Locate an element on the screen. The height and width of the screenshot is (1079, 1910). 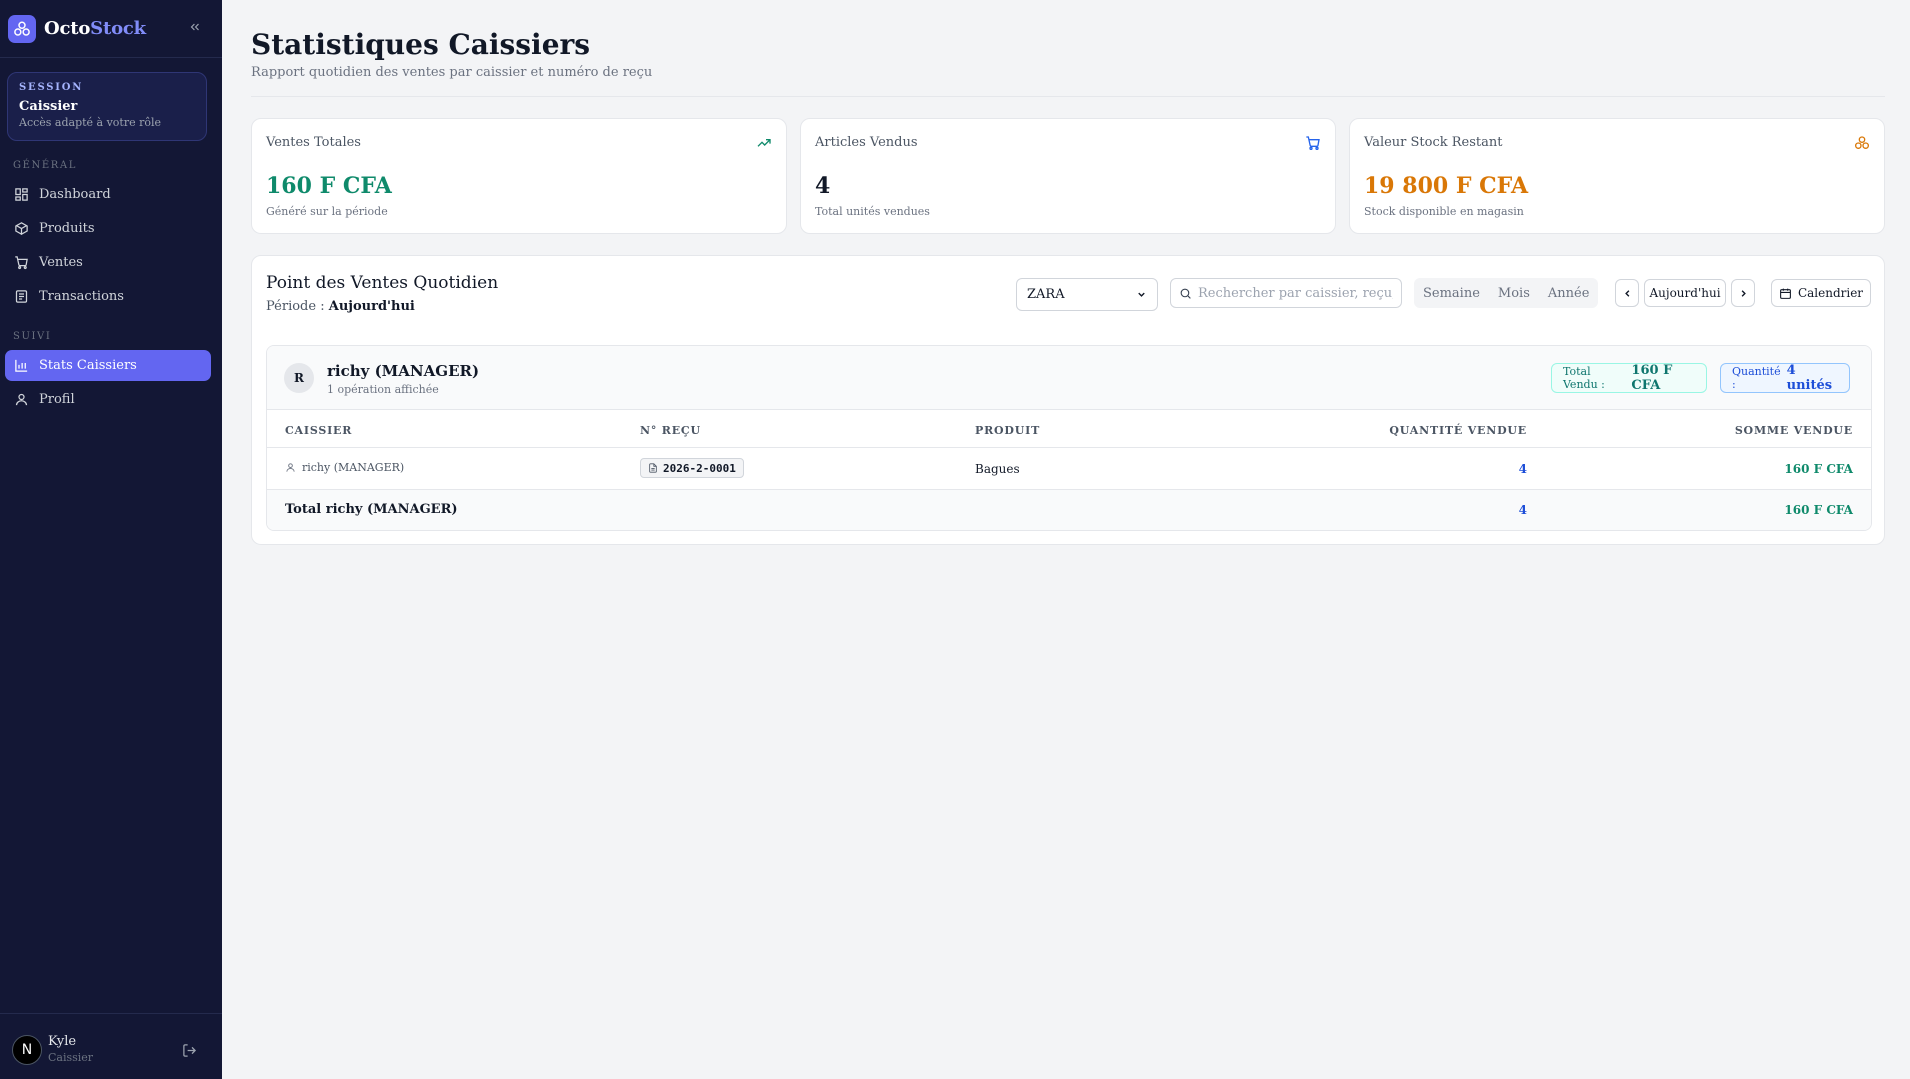
stat-card-value: 4 is located at coordinates (823, 186).